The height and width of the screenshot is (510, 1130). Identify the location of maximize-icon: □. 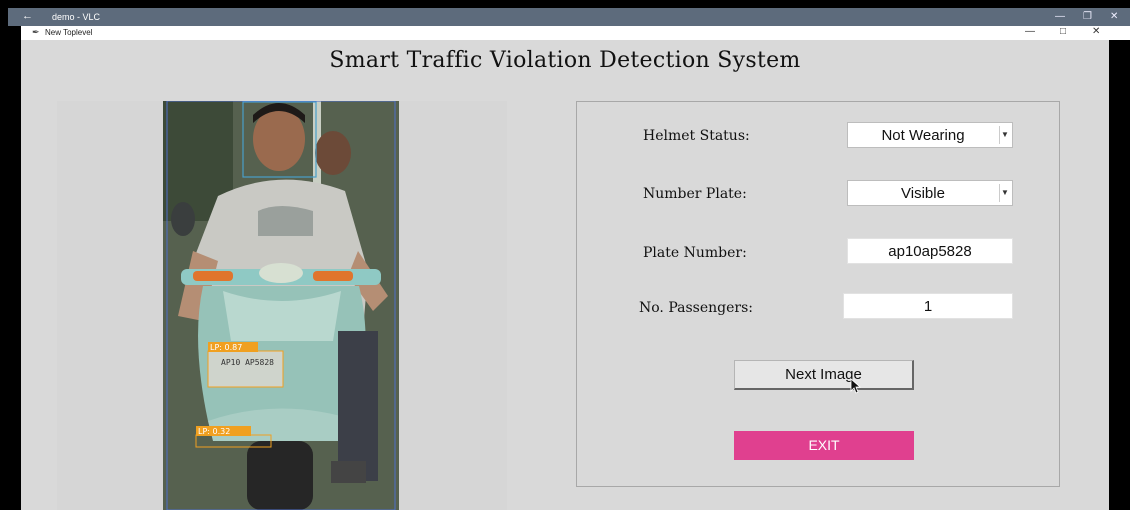
(1063, 31).